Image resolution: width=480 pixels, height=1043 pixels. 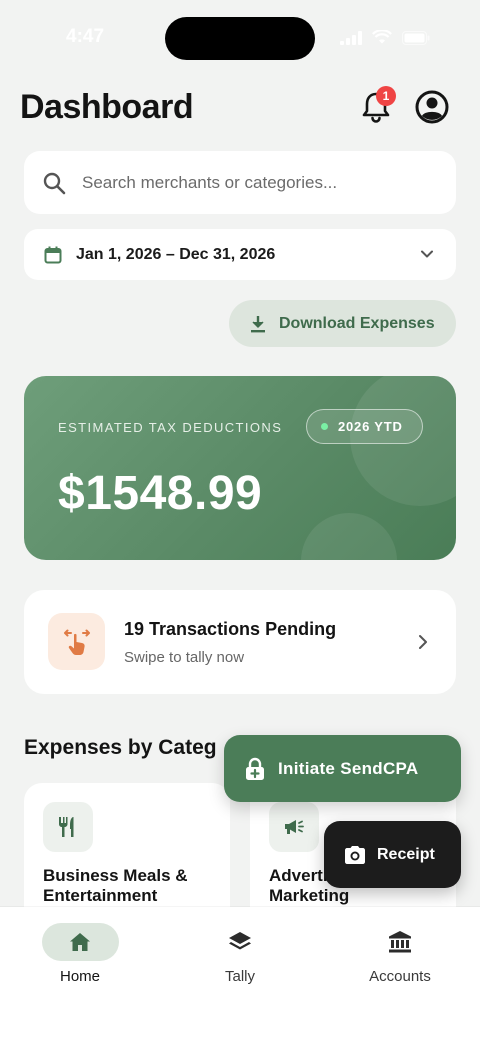 What do you see at coordinates (427, 254) in the screenshot?
I see `chevron-down-icon` at bounding box center [427, 254].